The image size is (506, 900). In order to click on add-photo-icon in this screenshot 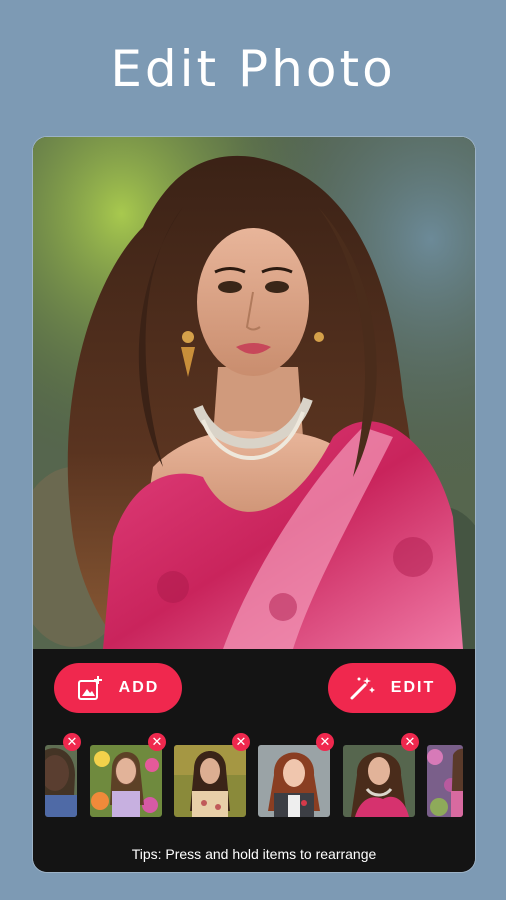, I will do `click(89, 688)`.